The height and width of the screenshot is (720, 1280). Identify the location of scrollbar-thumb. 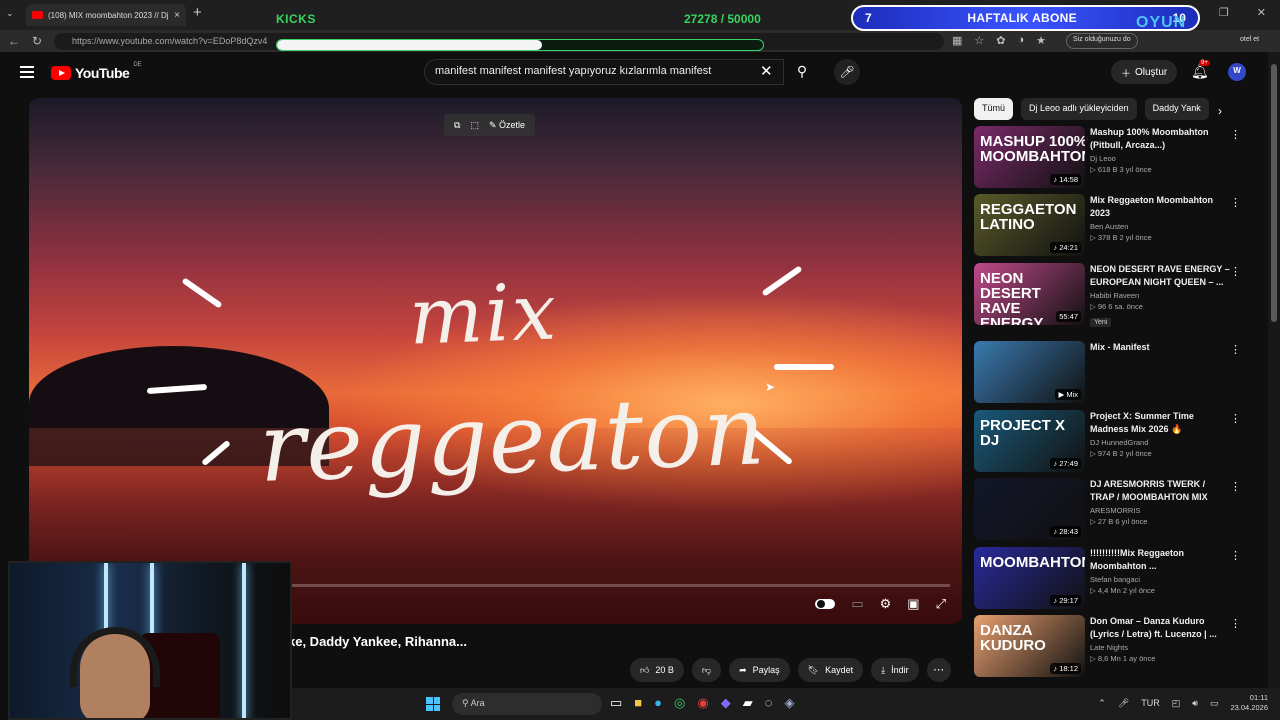
(1274, 193).